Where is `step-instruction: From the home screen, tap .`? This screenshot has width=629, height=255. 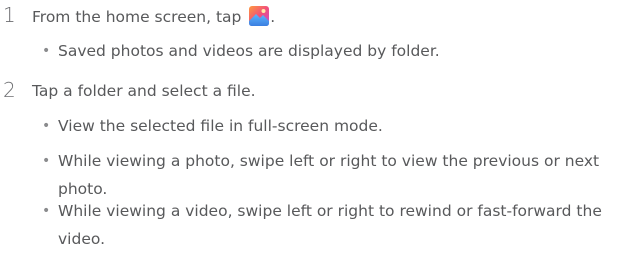
step-instruction: From the home screen, tap . is located at coordinates (153, 16).